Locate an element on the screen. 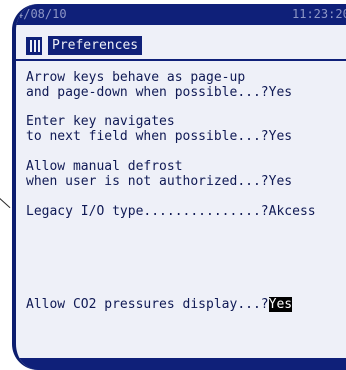 The height and width of the screenshot is (370, 346). setting-value-selected: Yes is located at coordinates (280, 304).